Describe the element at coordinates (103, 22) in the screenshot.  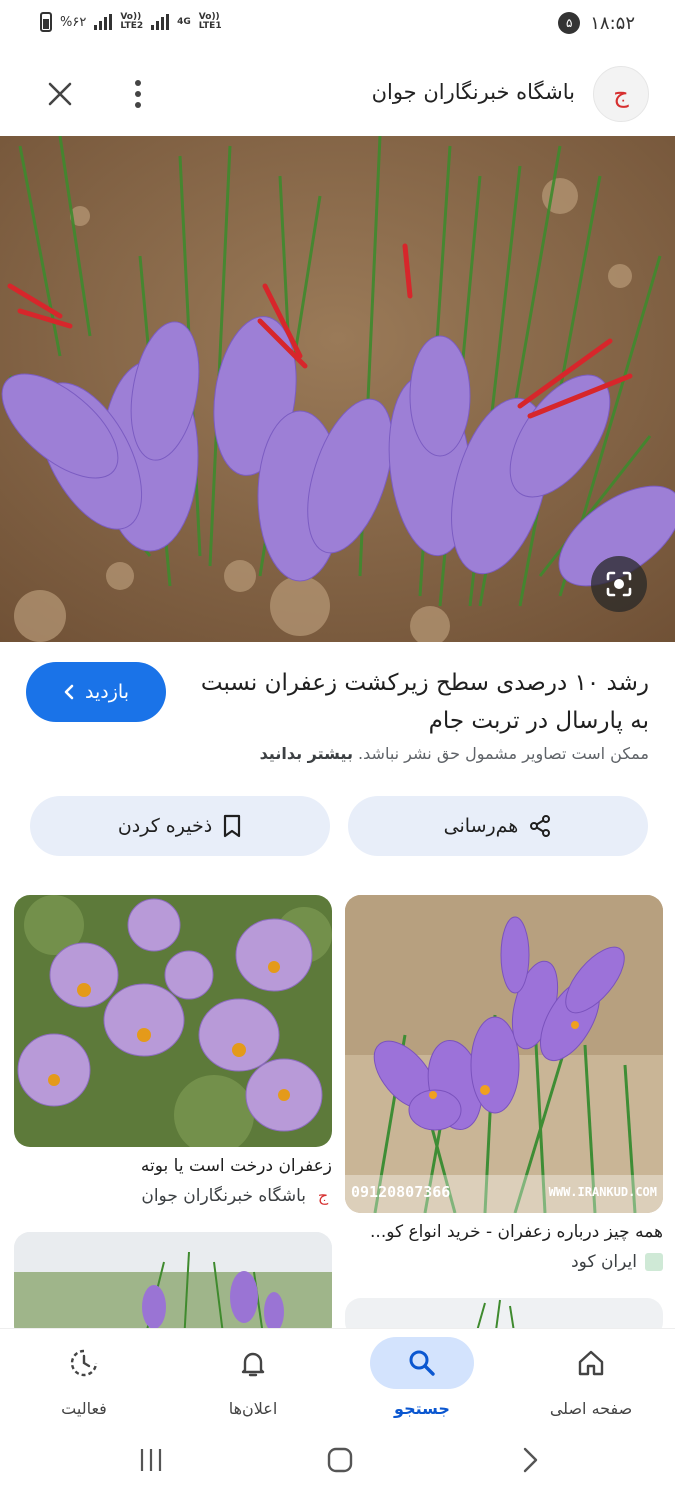
I see `signal-icon` at that location.